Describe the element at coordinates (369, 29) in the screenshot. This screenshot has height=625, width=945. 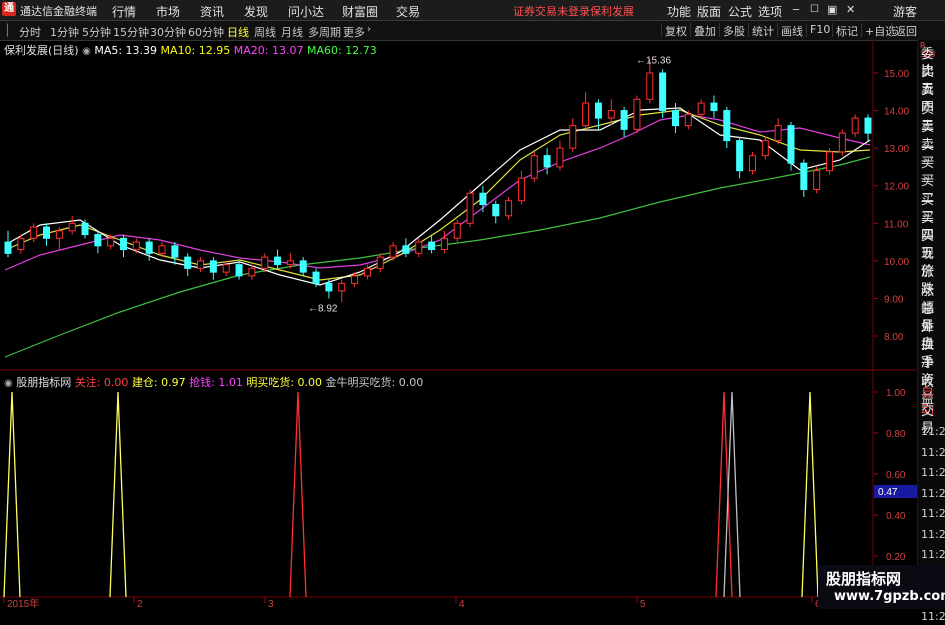
I see `more-chevron-icon: ›` at that location.